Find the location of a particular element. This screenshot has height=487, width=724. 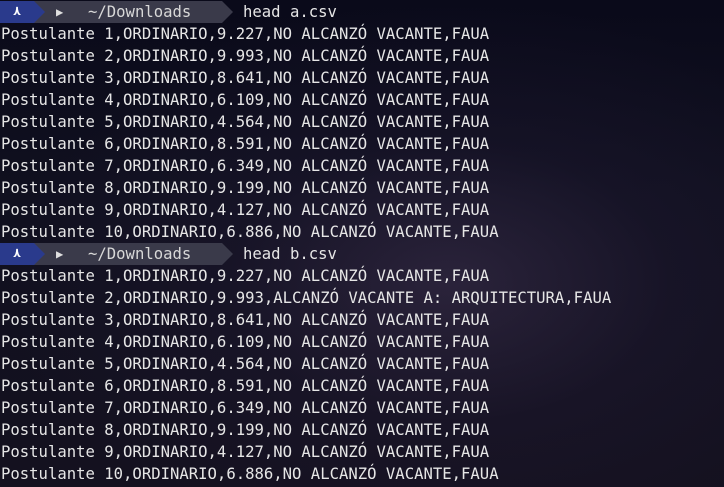

command-text: head b.csv is located at coordinates (290, 254).